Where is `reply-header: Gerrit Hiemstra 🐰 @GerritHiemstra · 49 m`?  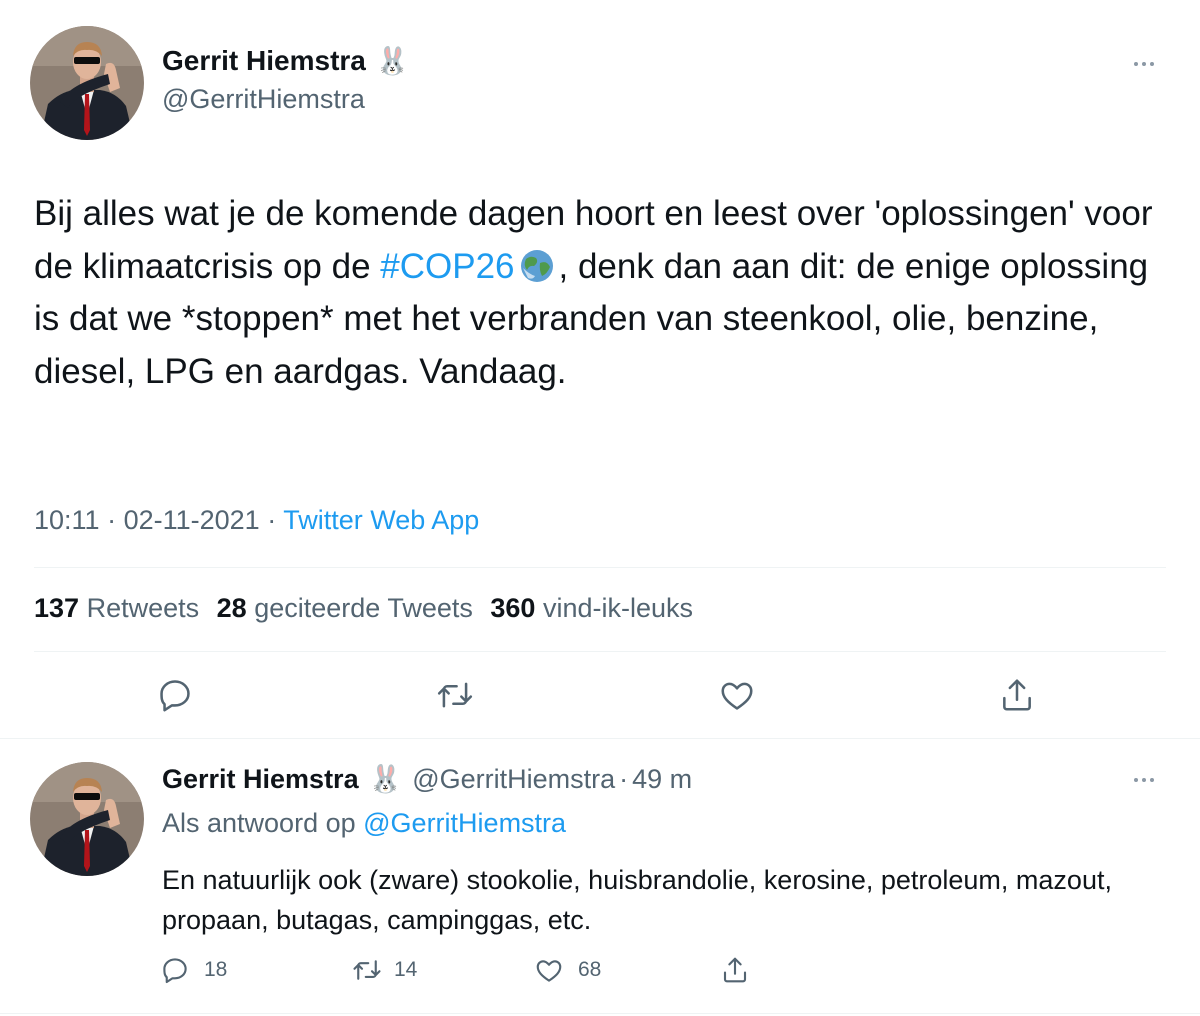 reply-header: Gerrit Hiemstra 🐰 @GerritHiemstra · 49 m is located at coordinates (427, 779).